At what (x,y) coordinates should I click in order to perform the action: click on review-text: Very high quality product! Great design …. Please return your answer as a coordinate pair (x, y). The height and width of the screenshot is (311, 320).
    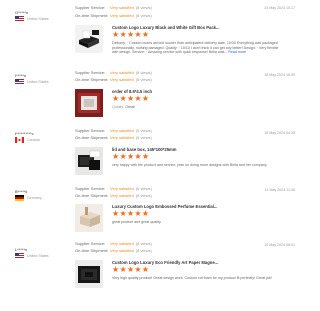
    Looking at the image, I should click on (192, 278).